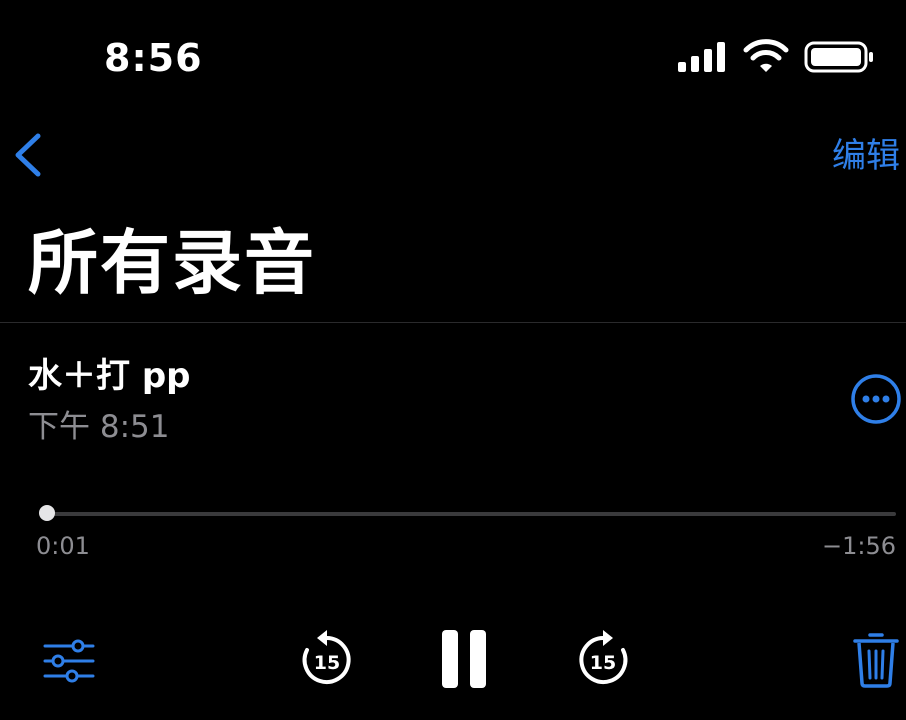 This screenshot has height=720, width=906. I want to click on status-time: 8:56, so click(153, 58).